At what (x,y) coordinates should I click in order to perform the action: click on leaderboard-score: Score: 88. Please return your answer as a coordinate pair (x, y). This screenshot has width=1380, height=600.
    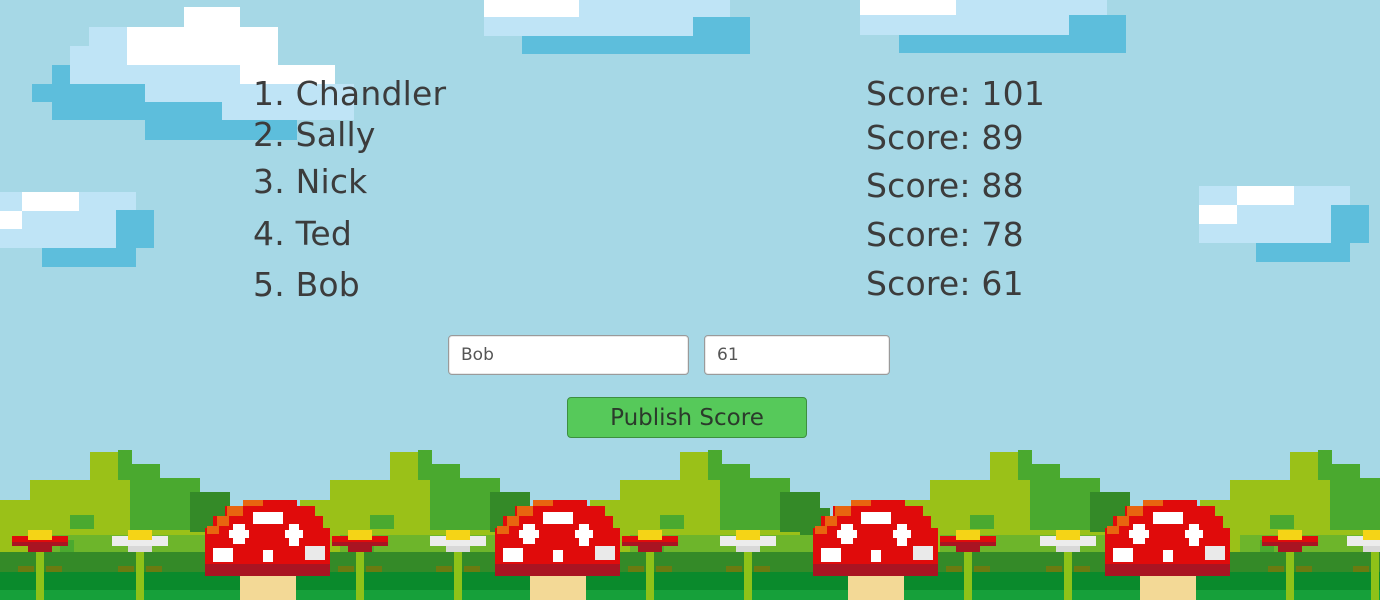
    Looking at the image, I should click on (945, 185).